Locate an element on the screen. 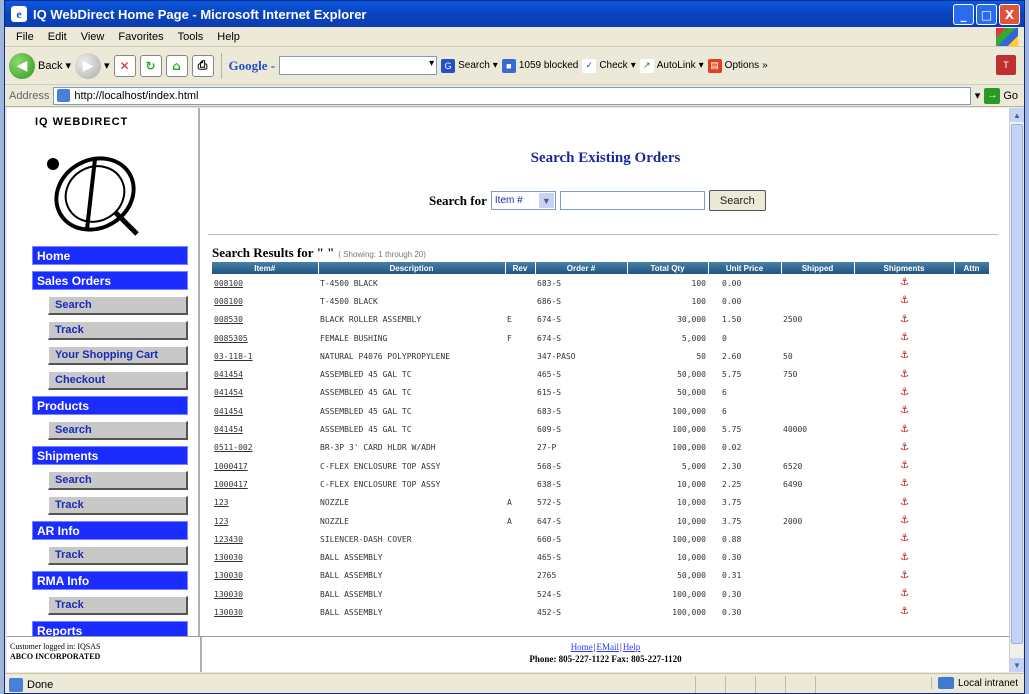 The image size is (1029, 694). menu-help: Help is located at coordinates (228, 37).